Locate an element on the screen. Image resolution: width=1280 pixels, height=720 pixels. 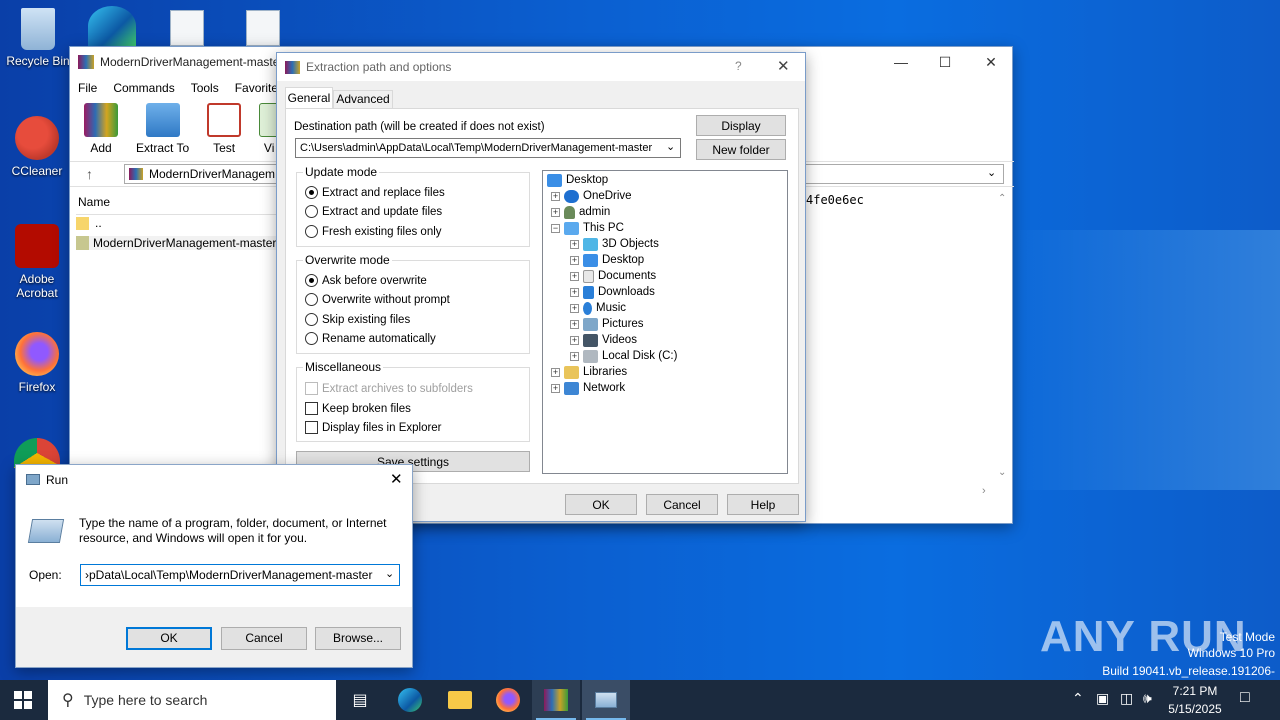
test-button: Test is located at coordinates (224, 129).